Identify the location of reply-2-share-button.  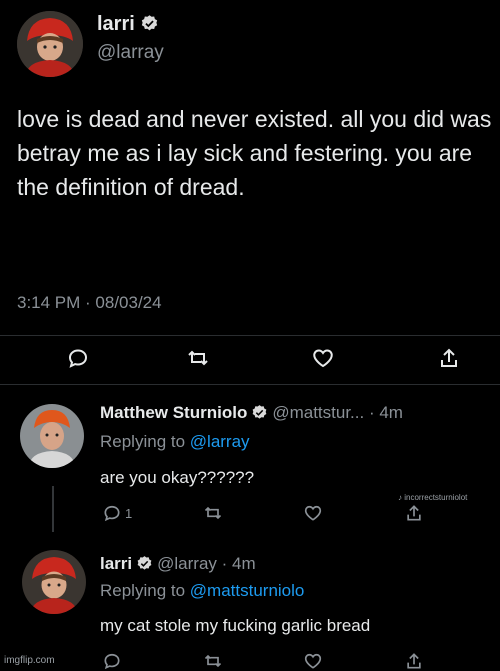
(414, 661).